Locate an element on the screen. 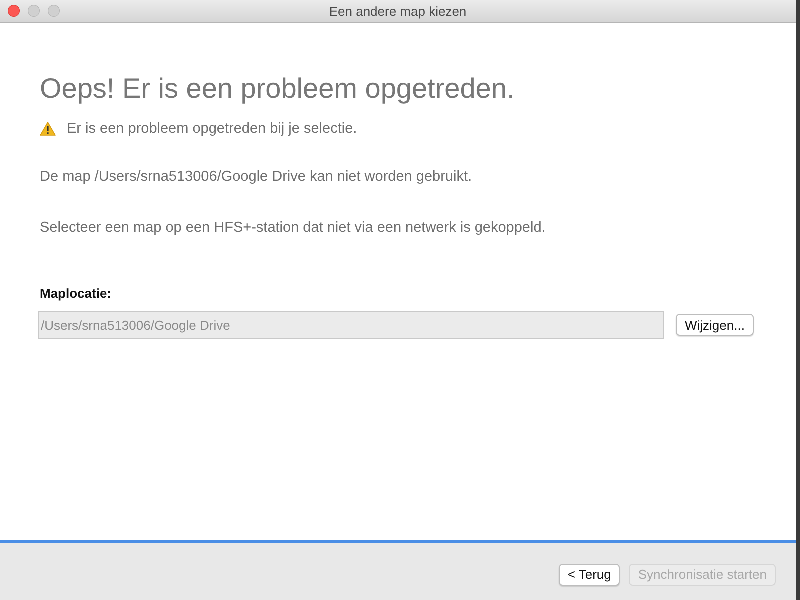 Image resolution: width=800 pixels, height=600 pixels. error-heading: Oeps! Er is een probleem opgetreden. is located at coordinates (277, 89).